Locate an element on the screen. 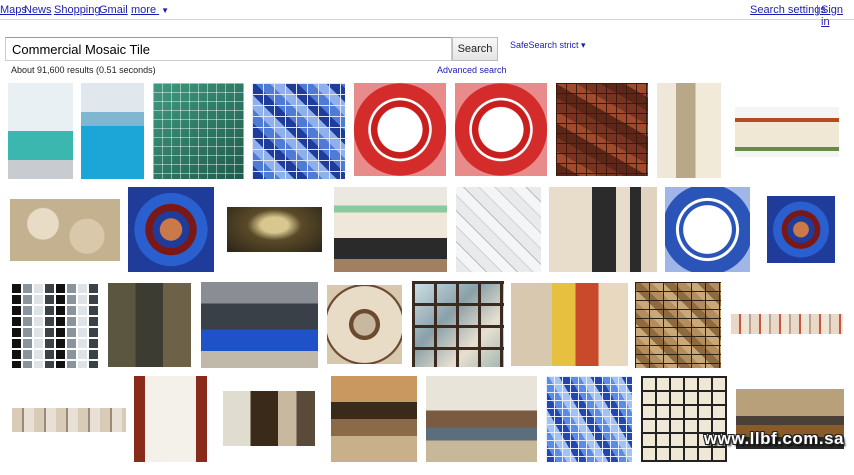  thumbnail-leo-medallion is located at coordinates (400, 129).